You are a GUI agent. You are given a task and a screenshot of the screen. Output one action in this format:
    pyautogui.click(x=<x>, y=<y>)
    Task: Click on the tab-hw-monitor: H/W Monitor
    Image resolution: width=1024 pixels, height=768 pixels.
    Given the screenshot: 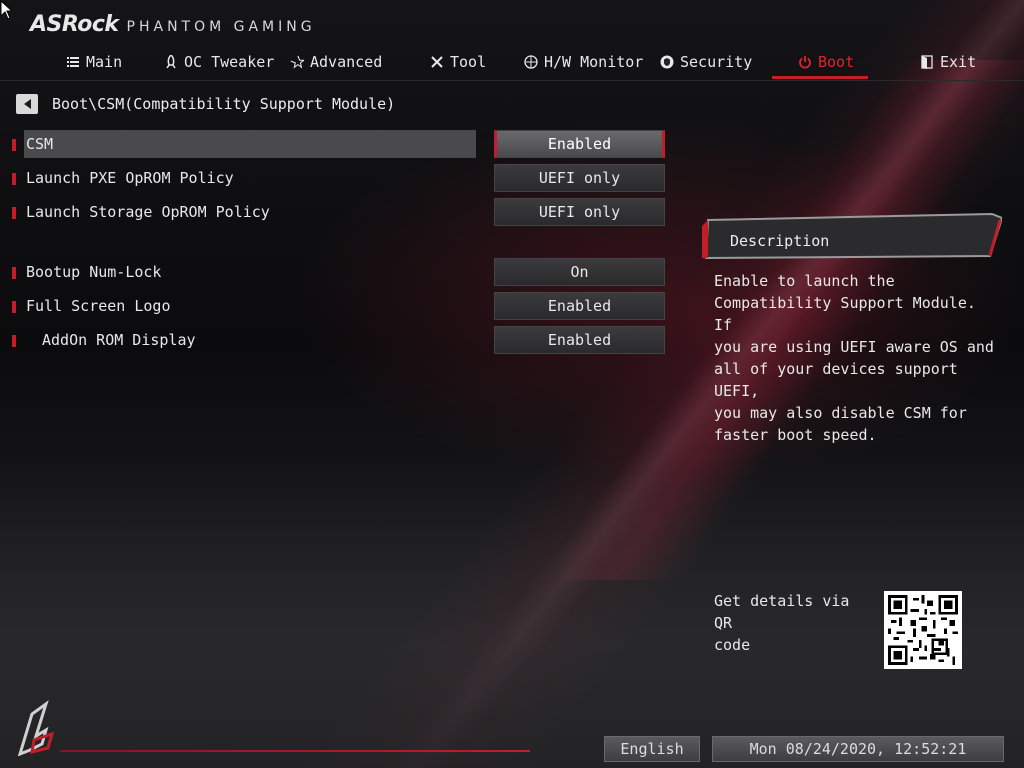 What is the action you would take?
    pyautogui.click(x=583, y=62)
    